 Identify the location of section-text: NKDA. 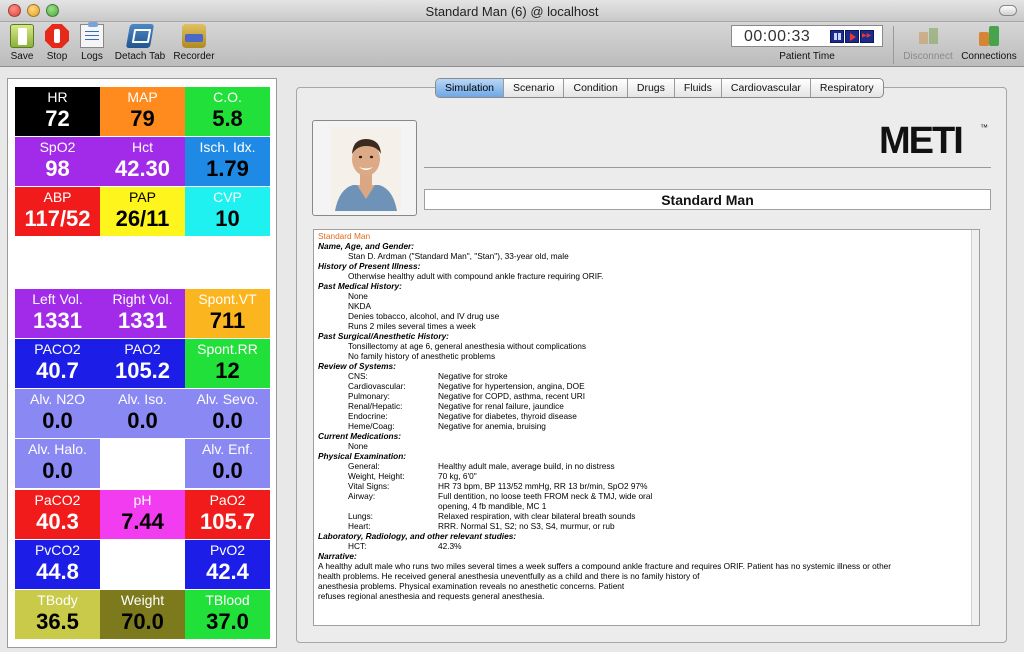
(360, 306).